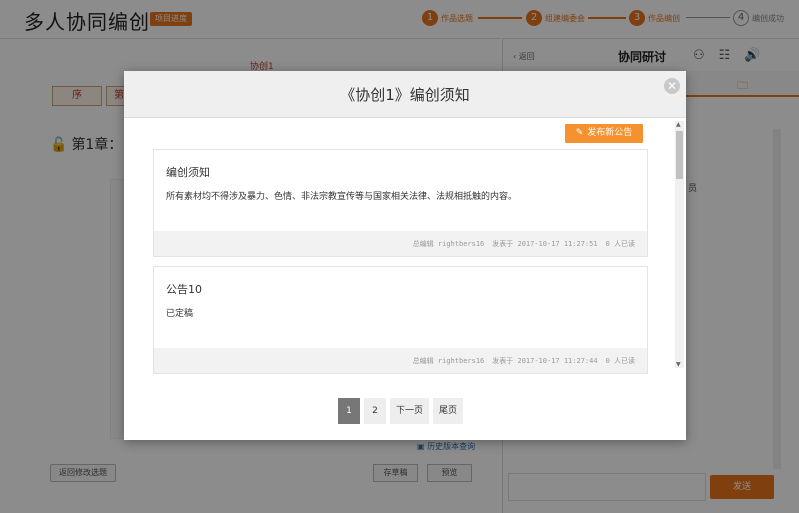 The width and height of the screenshot is (799, 513). Describe the element at coordinates (679, 155) in the screenshot. I see `scrollbar-thumb` at that location.